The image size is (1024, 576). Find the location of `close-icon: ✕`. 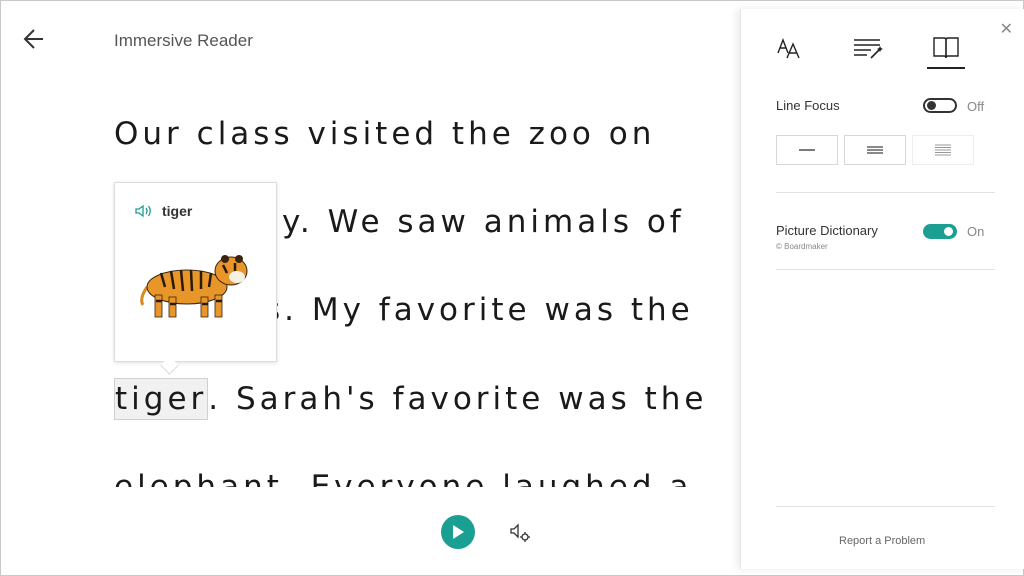

close-icon: ✕ is located at coordinates (1006, 29).